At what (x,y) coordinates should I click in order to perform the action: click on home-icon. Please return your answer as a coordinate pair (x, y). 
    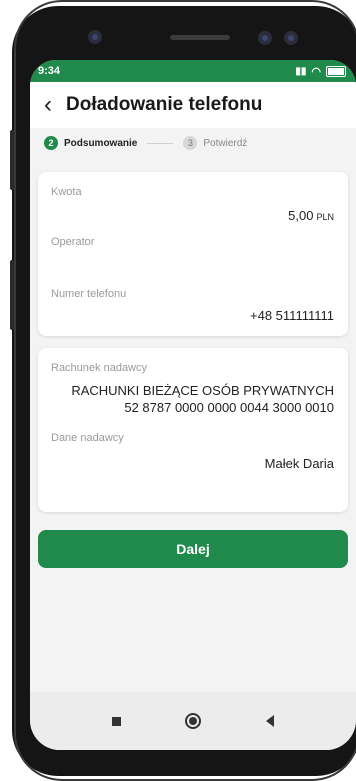
    Looking at the image, I should click on (193, 721).